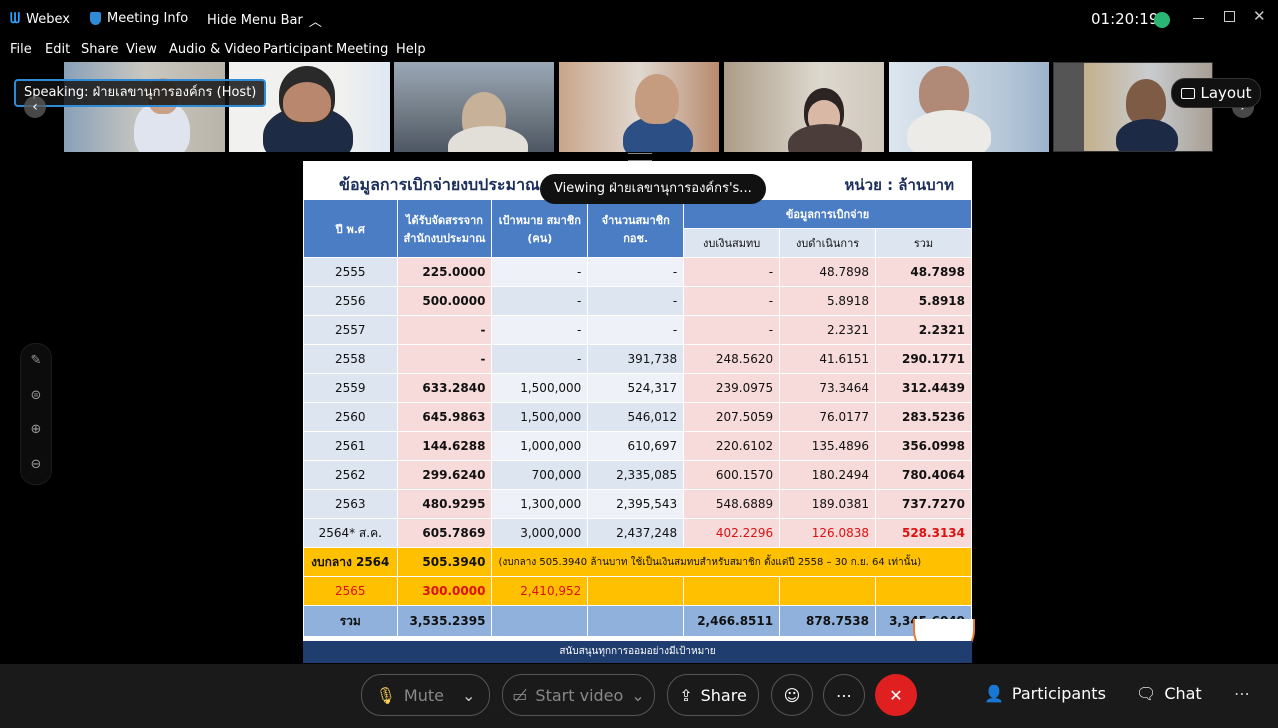 The width and height of the screenshot is (1278, 728). What do you see at coordinates (636, 388) in the screenshot?
I see `members-cell: 524,317` at bounding box center [636, 388].